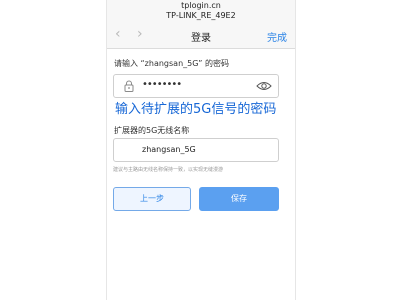 The image size is (400, 300). What do you see at coordinates (169, 149) in the screenshot?
I see `ssid-value: zhangsan_5G` at bounding box center [169, 149].